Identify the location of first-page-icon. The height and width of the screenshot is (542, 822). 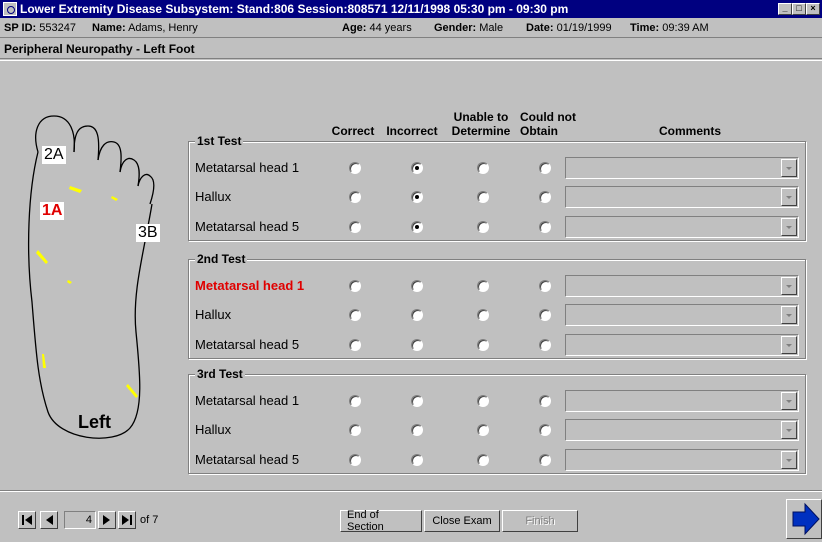
(27, 520).